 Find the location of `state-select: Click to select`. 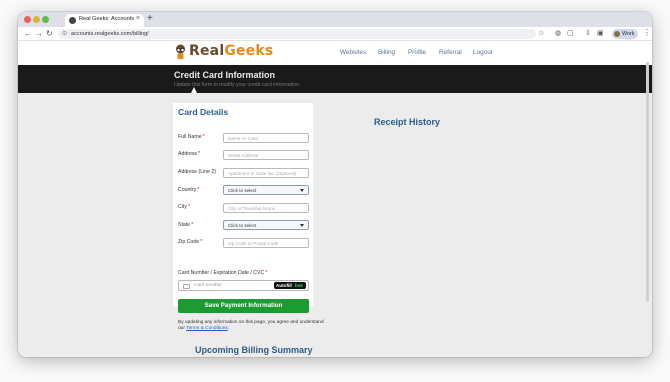

state-select: Click to select is located at coordinates (266, 225).